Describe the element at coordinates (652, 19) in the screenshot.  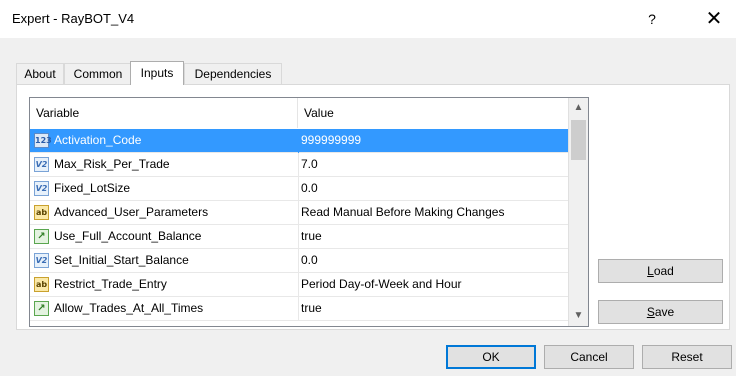
I see `help-button: ?` at that location.